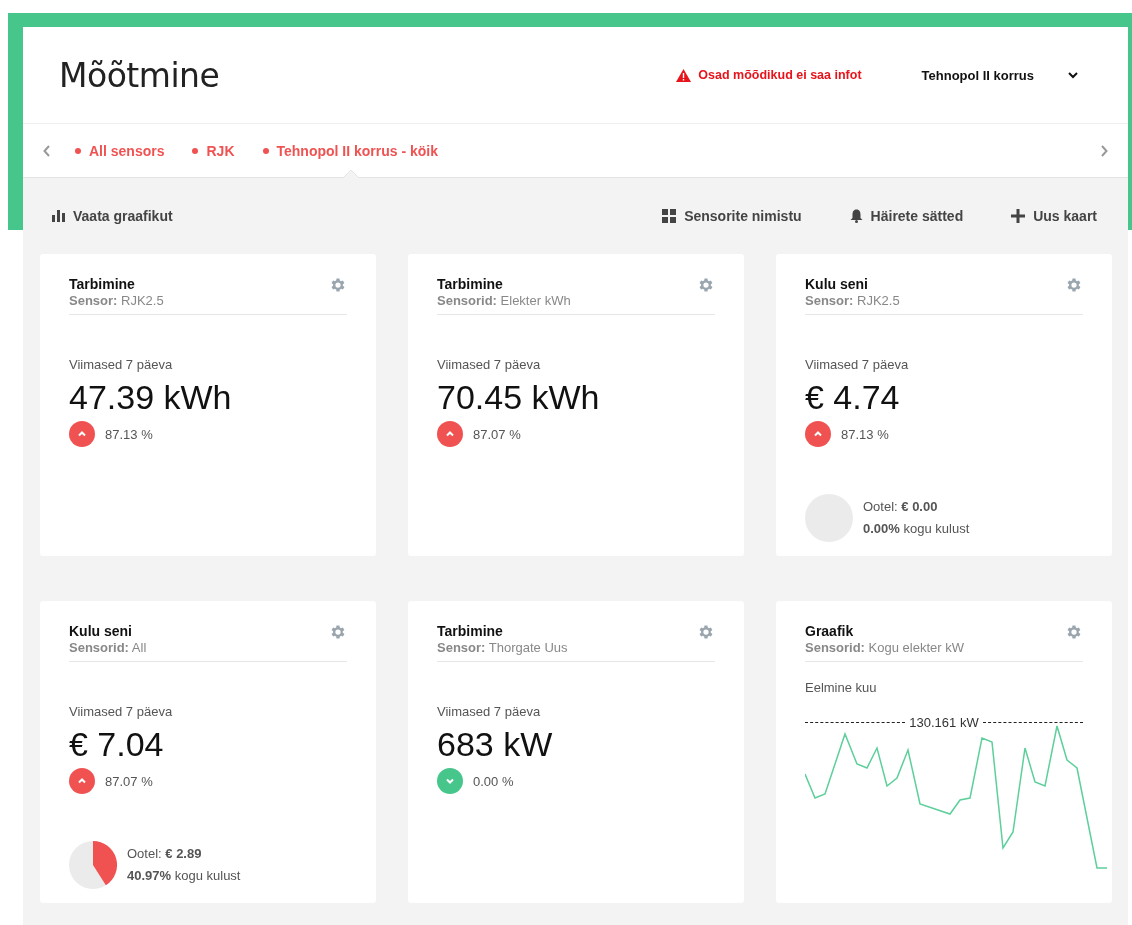 Image resolution: width=1132 pixels, height=925 pixels. Describe the element at coordinates (165, 854) in the screenshot. I see `pending-amount: Ootel: € 2.89` at that location.